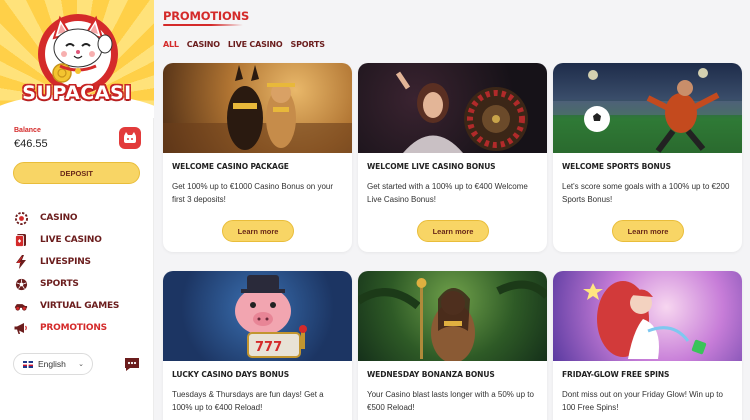  Describe the element at coordinates (203, 25) in the screenshot. I see `title-underline` at that location.